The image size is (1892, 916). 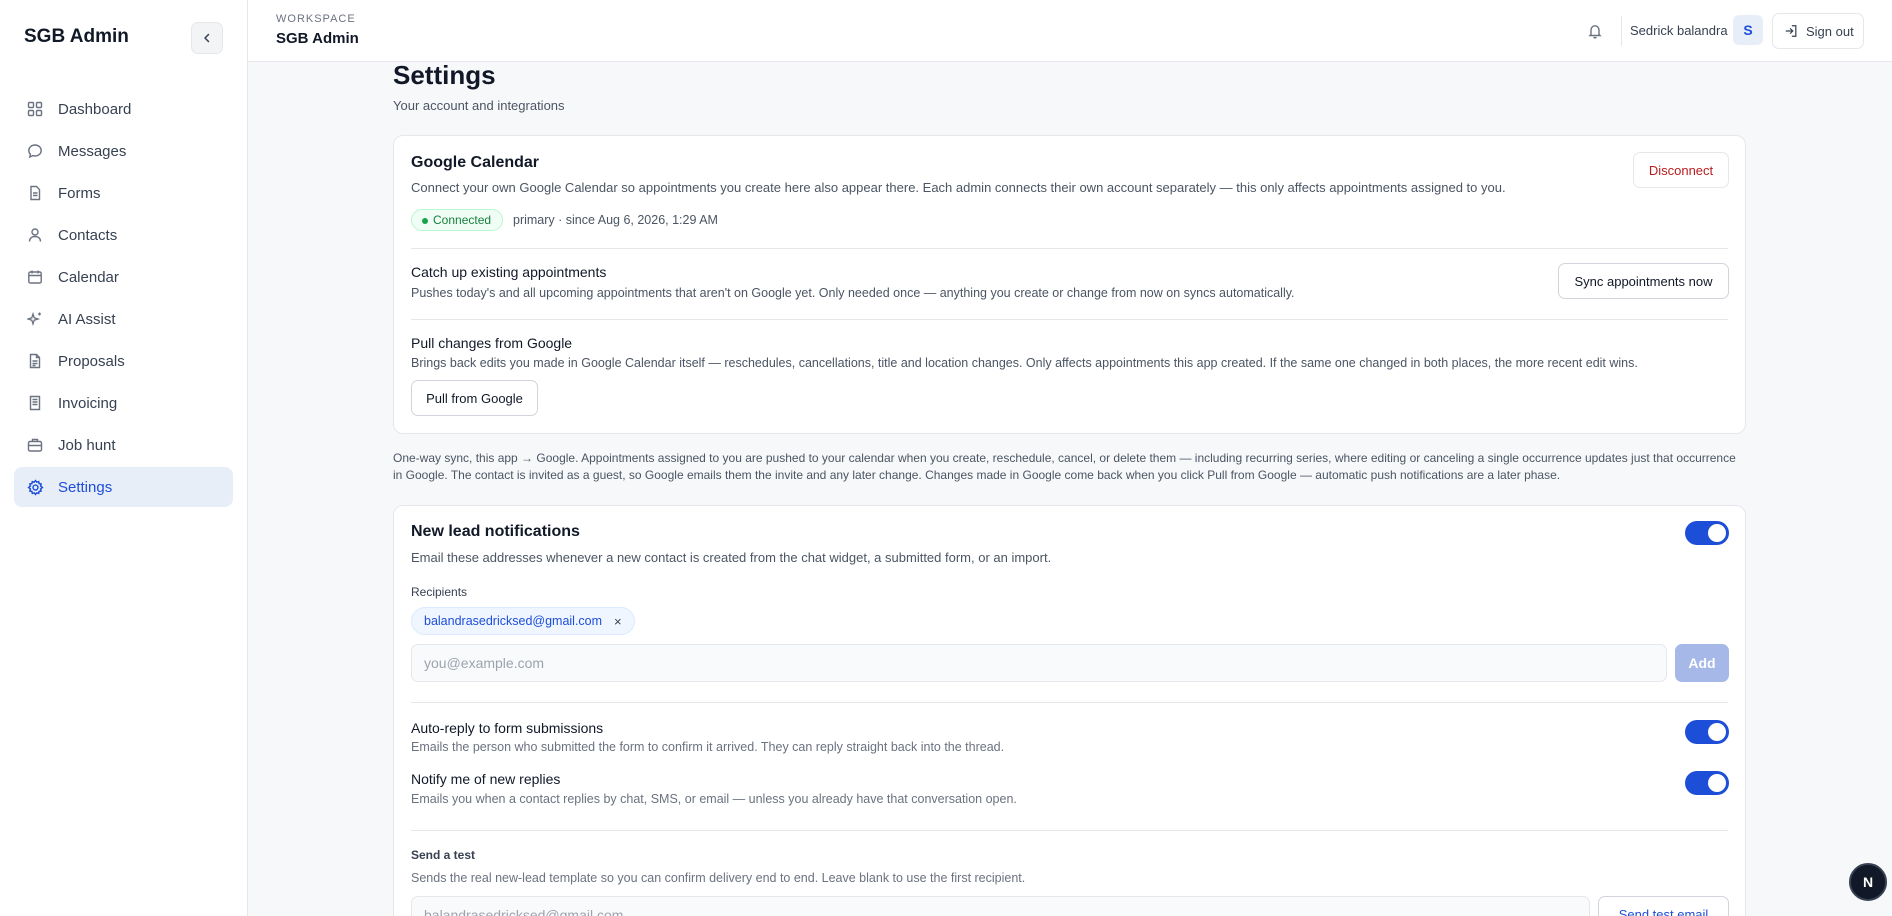 I want to click on sidebar-item-calendar: Calendar, so click(x=123, y=277).